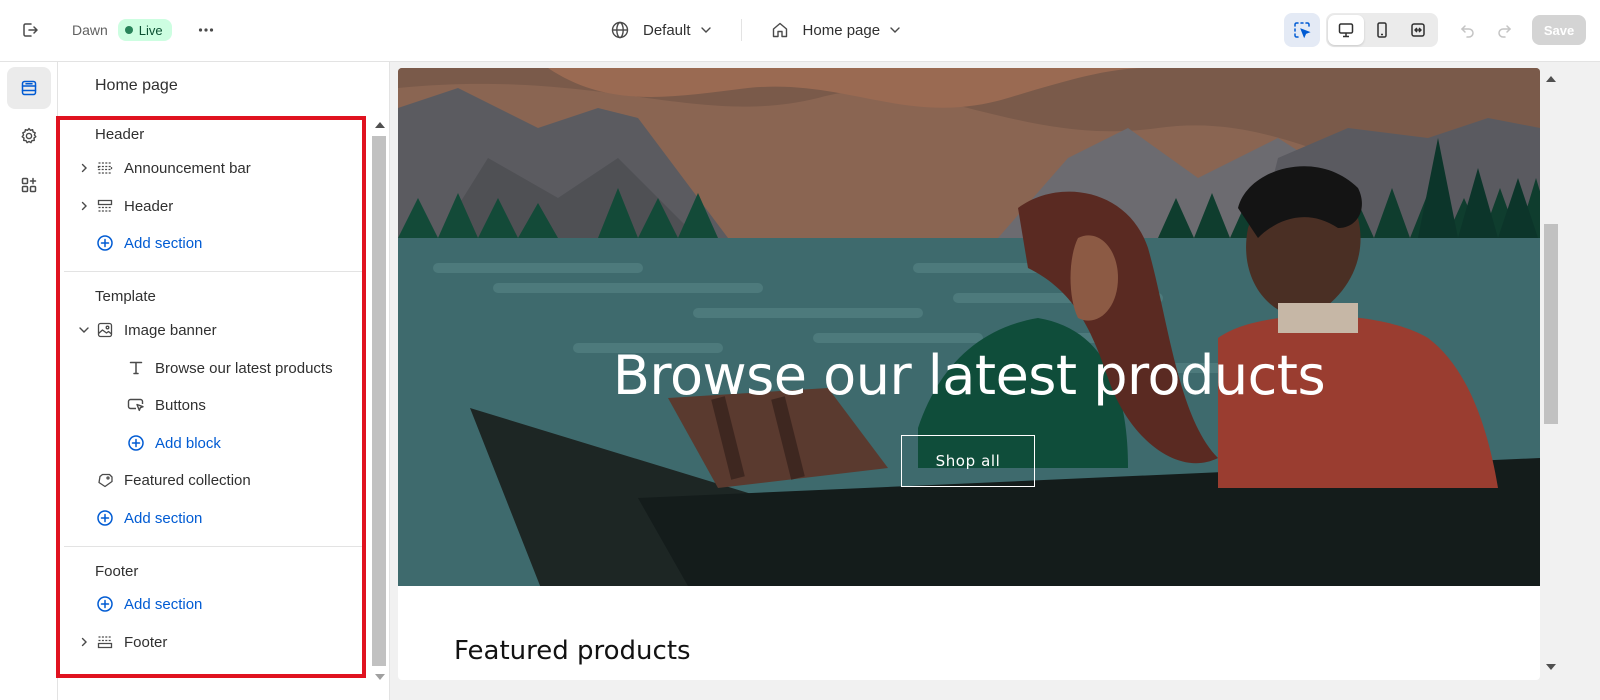 The image size is (1600, 700). I want to click on banner-heading: Browse our latest products, so click(969, 375).